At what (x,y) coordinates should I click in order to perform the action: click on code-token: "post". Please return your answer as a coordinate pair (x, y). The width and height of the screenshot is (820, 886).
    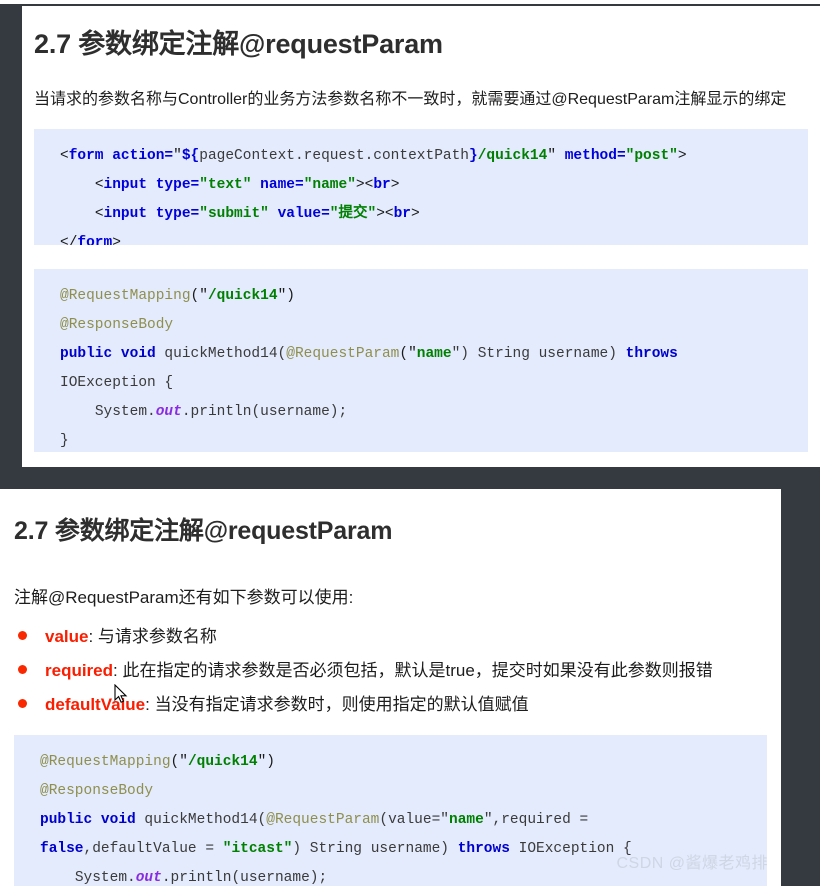
    Looking at the image, I should click on (651, 156).